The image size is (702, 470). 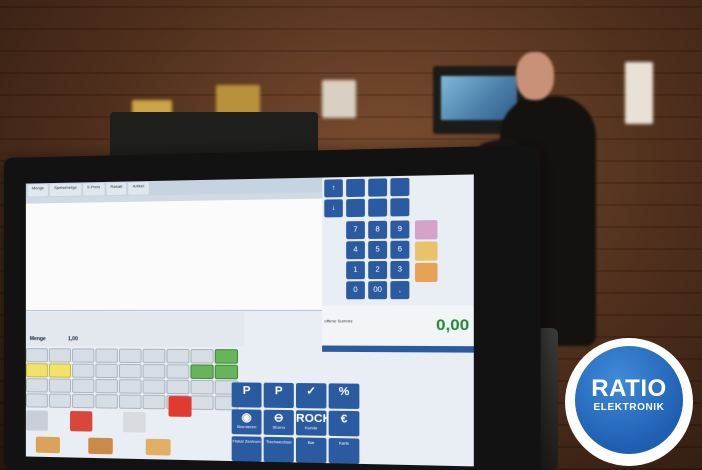 I want to click on tab-item: Rabatt, so click(x=116, y=189).